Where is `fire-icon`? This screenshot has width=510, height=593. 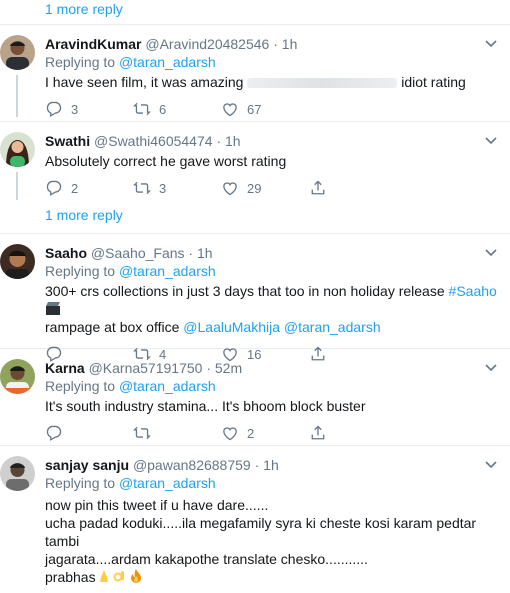 fire-icon is located at coordinates (135, 576).